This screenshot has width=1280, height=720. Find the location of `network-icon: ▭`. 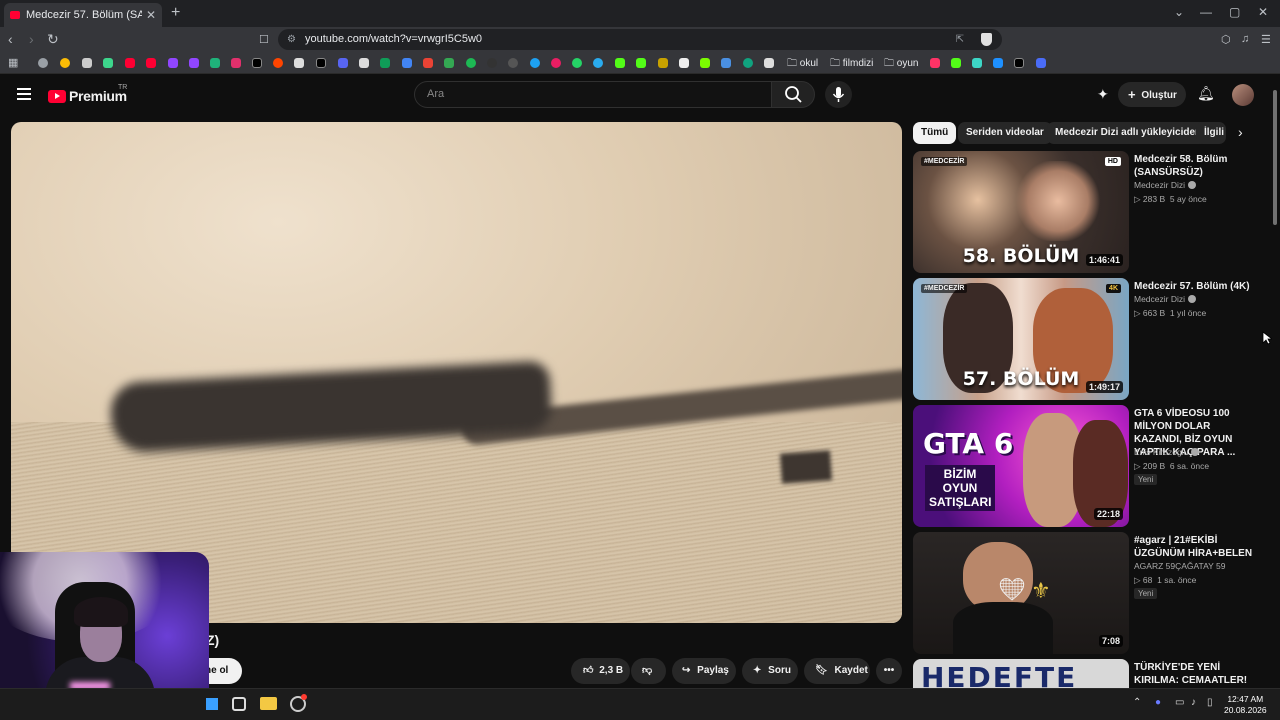

network-icon: ▭ is located at coordinates (1179, 702).